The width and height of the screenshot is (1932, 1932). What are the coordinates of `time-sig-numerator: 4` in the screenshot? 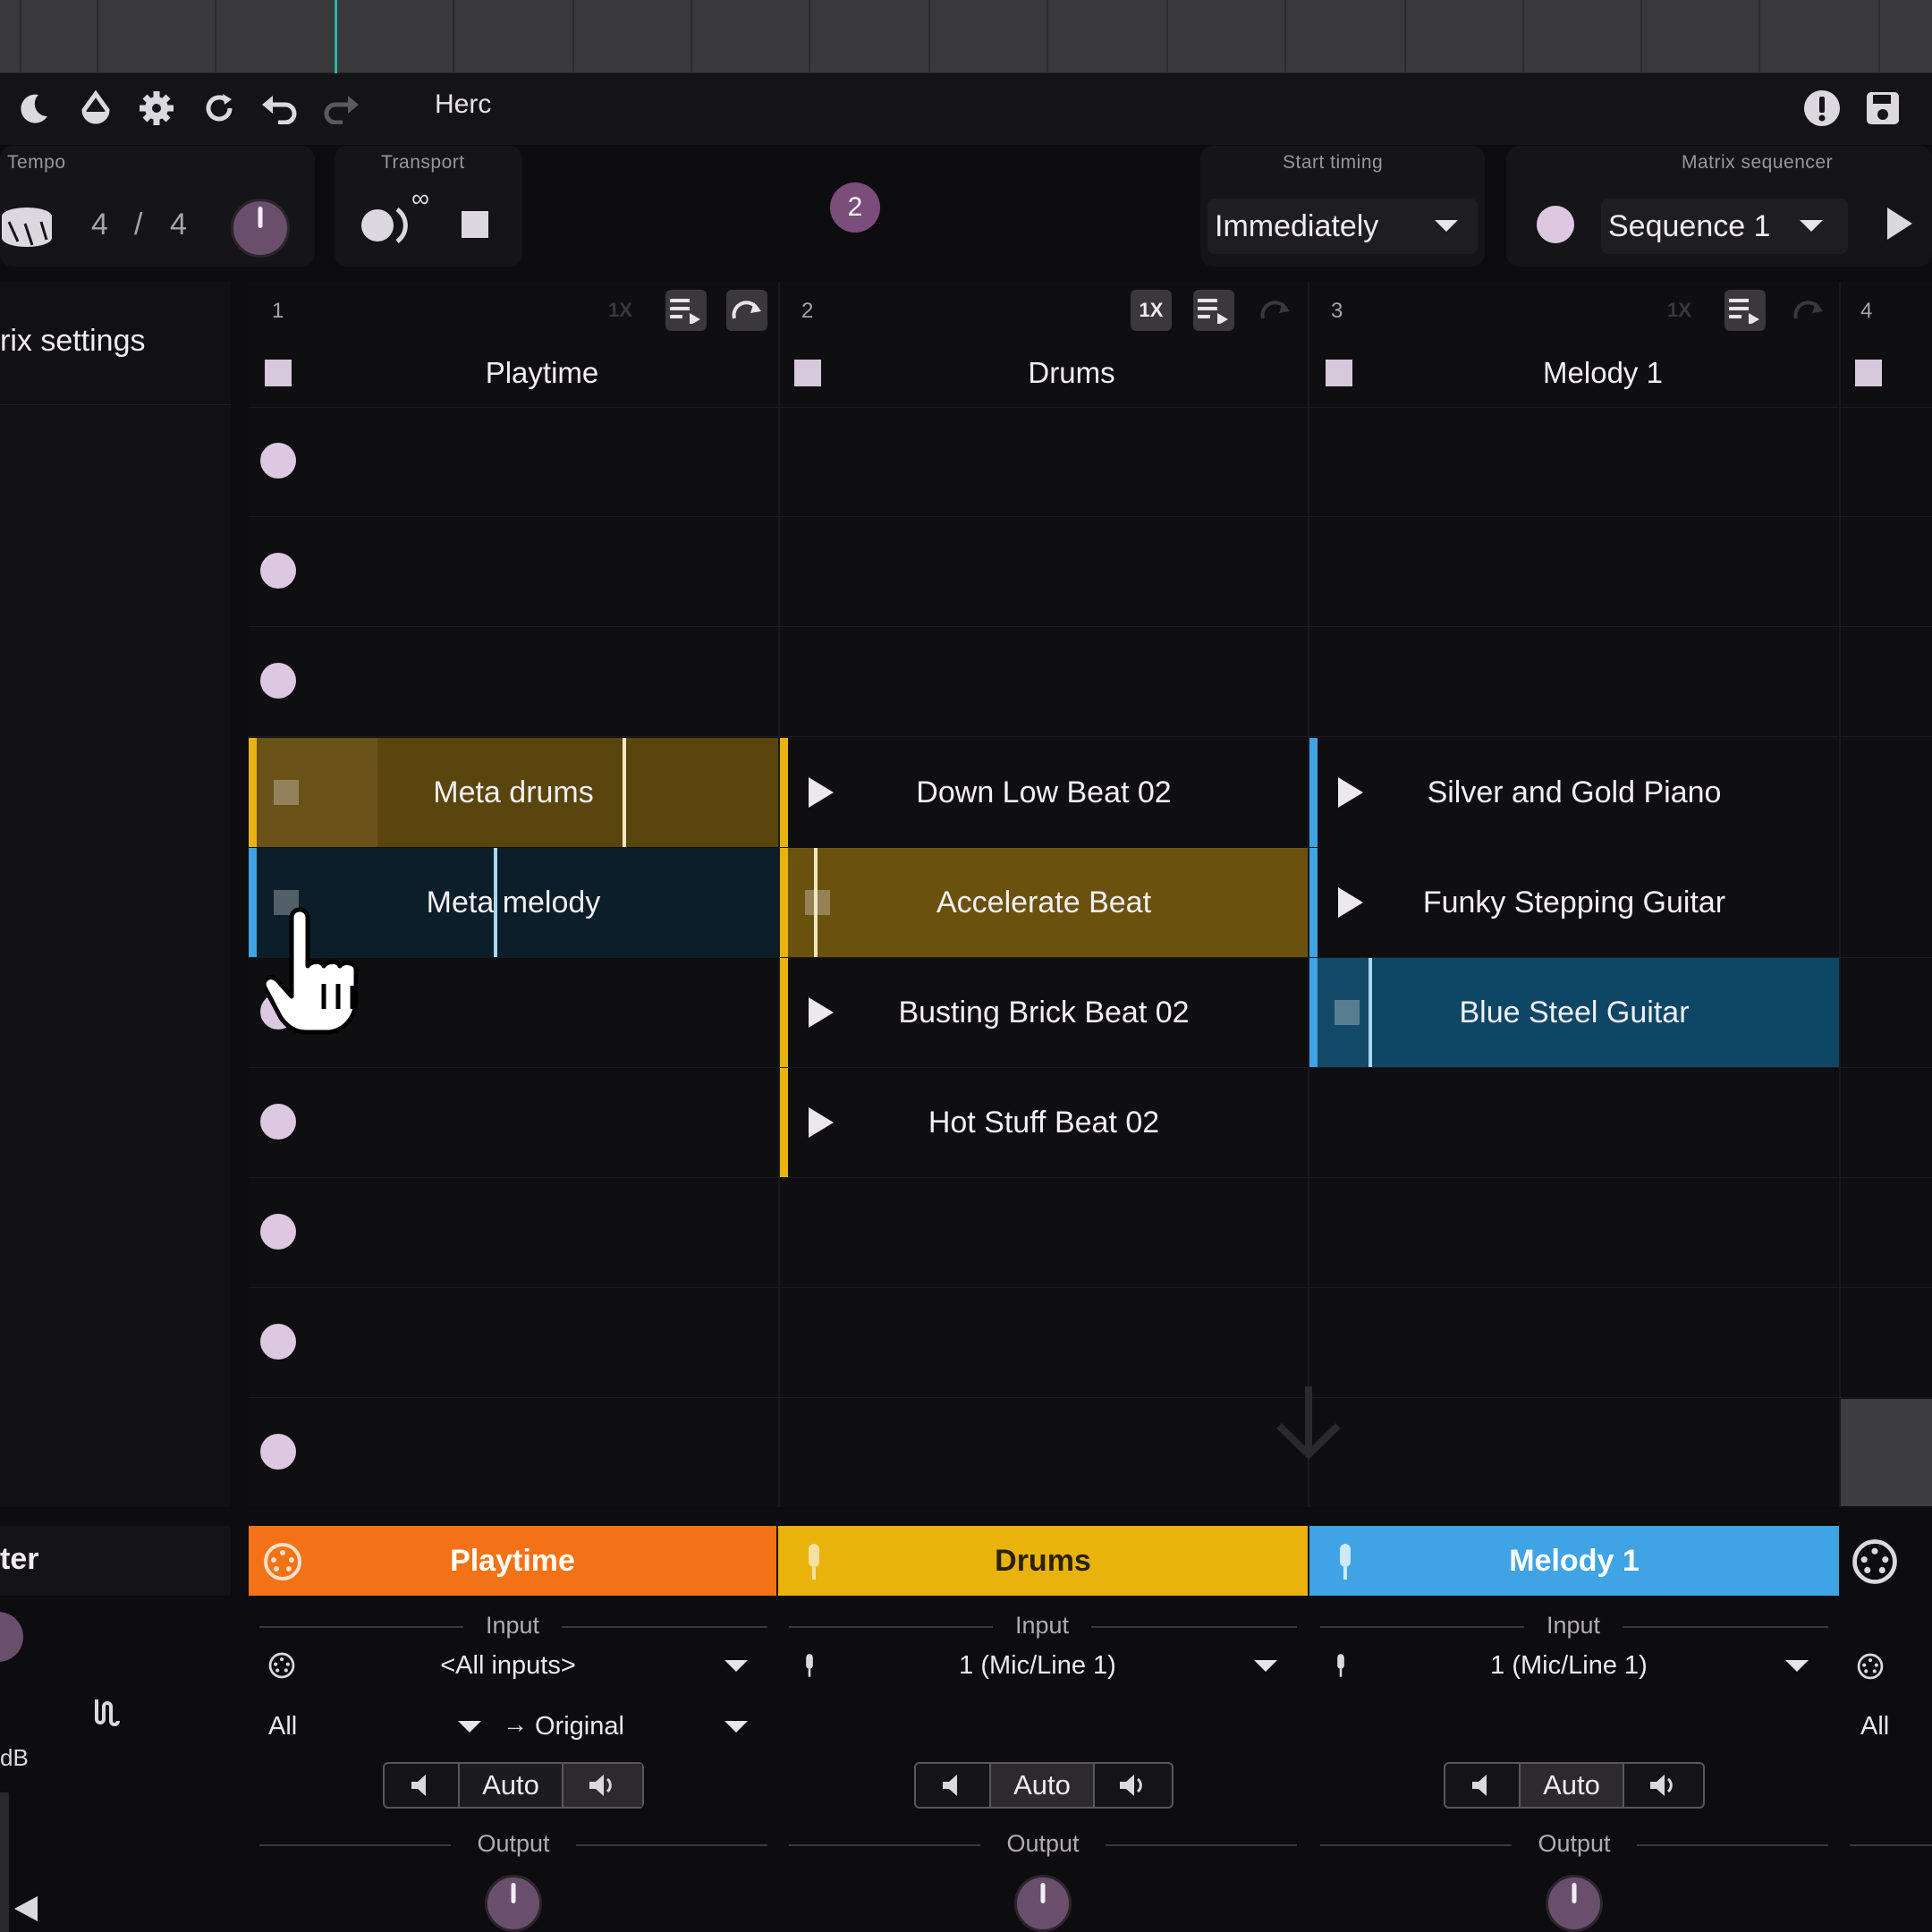 It's located at (99, 225).